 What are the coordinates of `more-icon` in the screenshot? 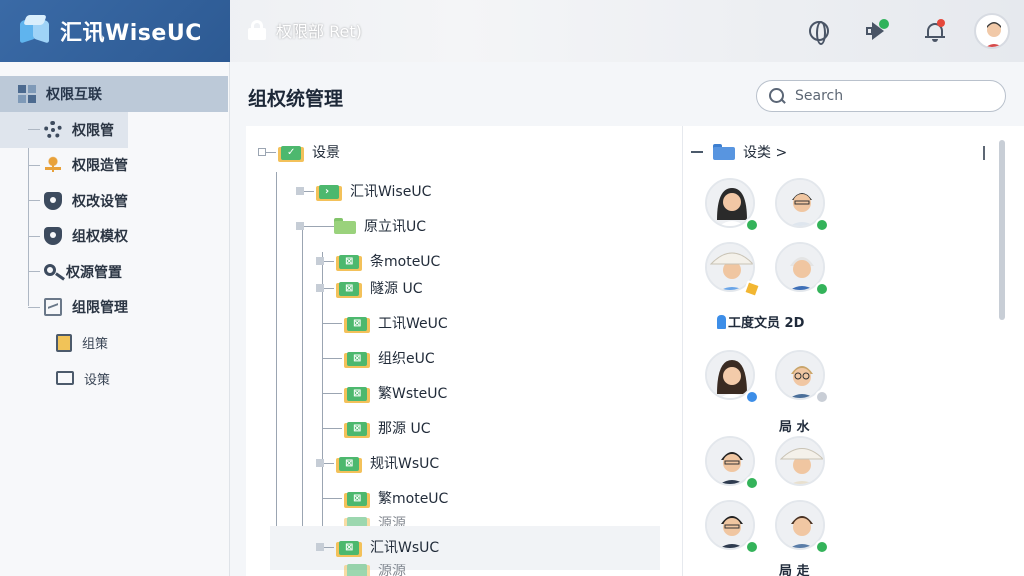 It's located at (984, 153).